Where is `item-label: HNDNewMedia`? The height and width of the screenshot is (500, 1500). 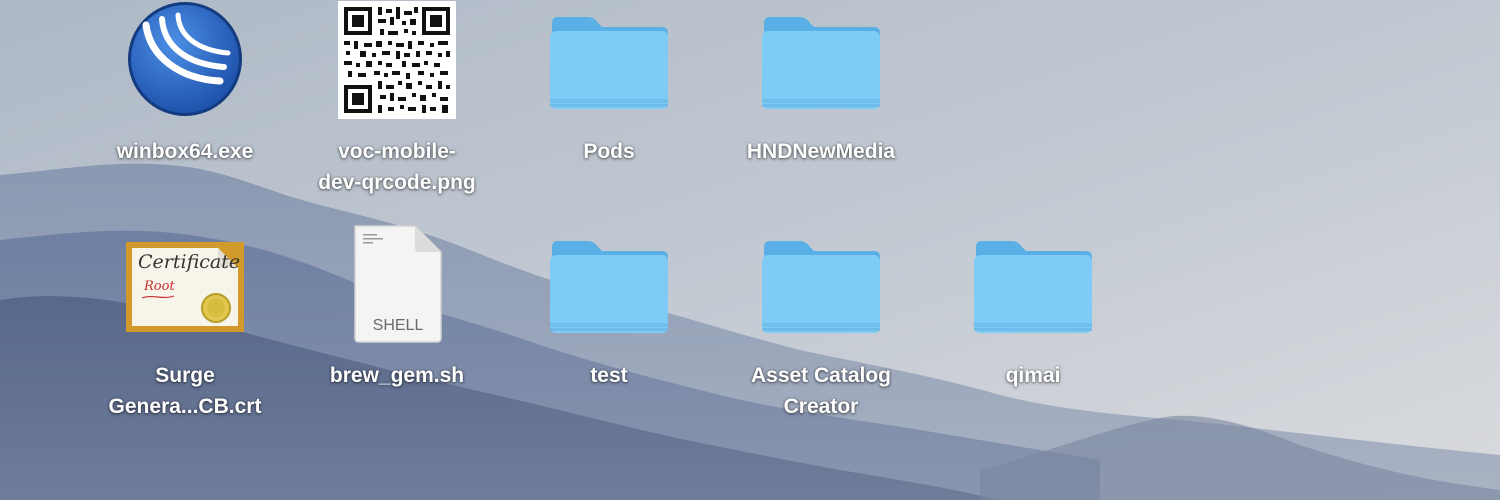 item-label: HNDNewMedia is located at coordinates (821, 151).